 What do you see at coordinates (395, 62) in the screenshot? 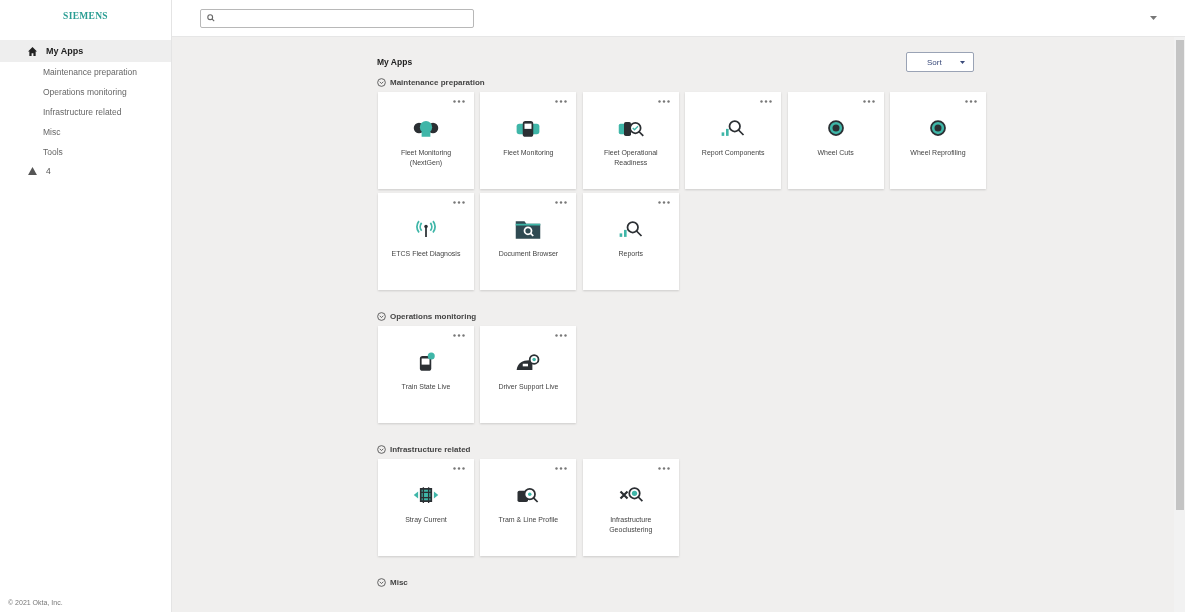
I see `page-title: My Apps` at bounding box center [395, 62].